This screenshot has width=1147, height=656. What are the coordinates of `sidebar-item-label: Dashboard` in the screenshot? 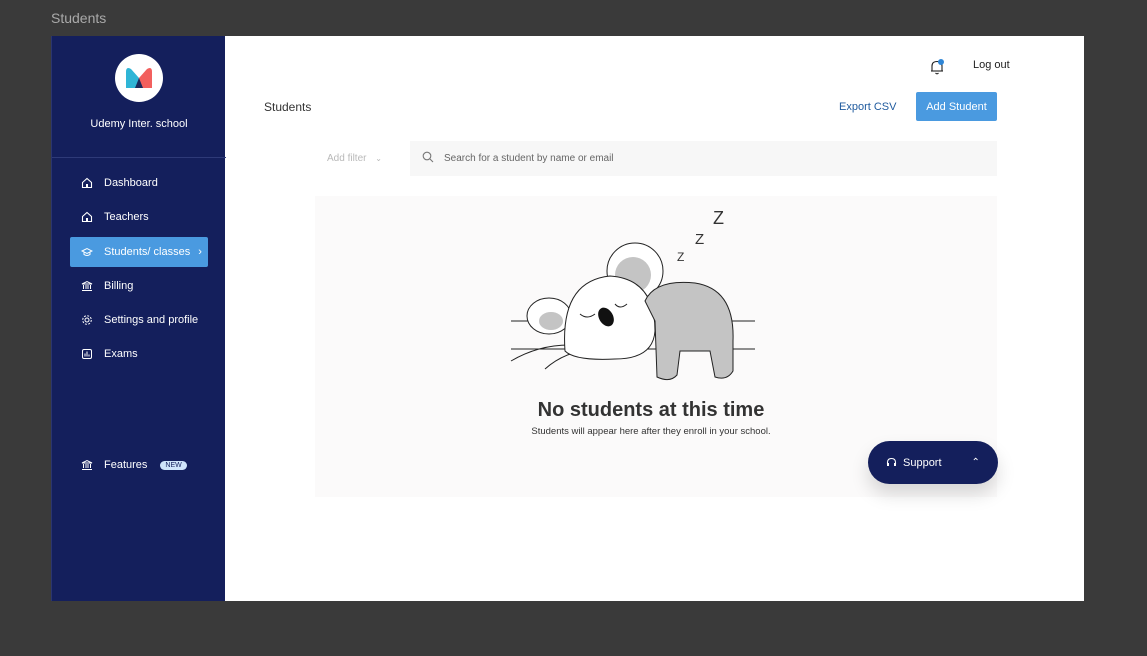 It's located at (131, 183).